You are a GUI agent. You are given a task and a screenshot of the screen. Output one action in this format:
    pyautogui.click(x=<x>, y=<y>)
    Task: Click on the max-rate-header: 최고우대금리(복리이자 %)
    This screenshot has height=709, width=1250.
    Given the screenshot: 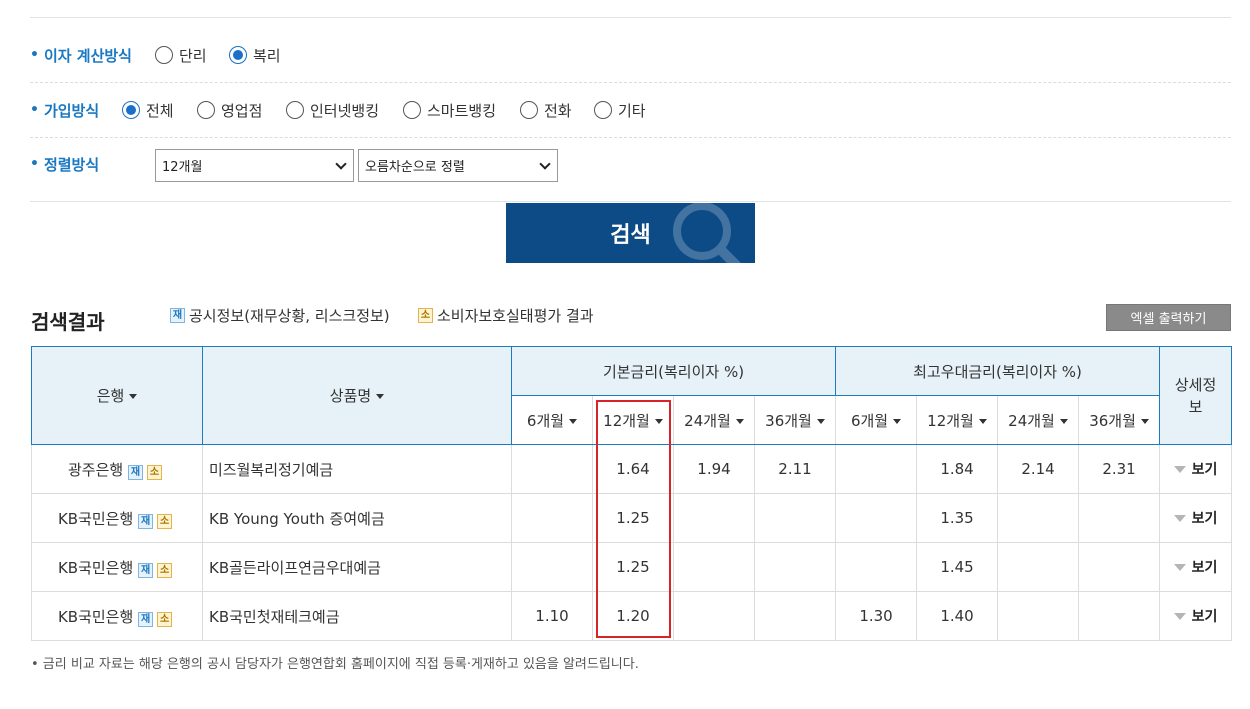 What is the action you would take?
    pyautogui.click(x=998, y=371)
    